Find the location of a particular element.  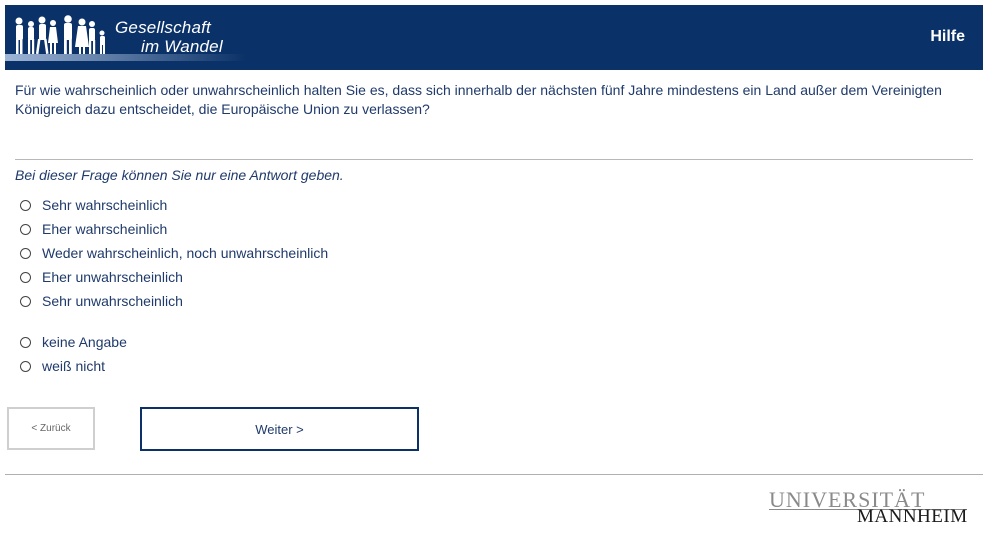

logo-text-line1: Gesellschaft is located at coordinates (163, 27).